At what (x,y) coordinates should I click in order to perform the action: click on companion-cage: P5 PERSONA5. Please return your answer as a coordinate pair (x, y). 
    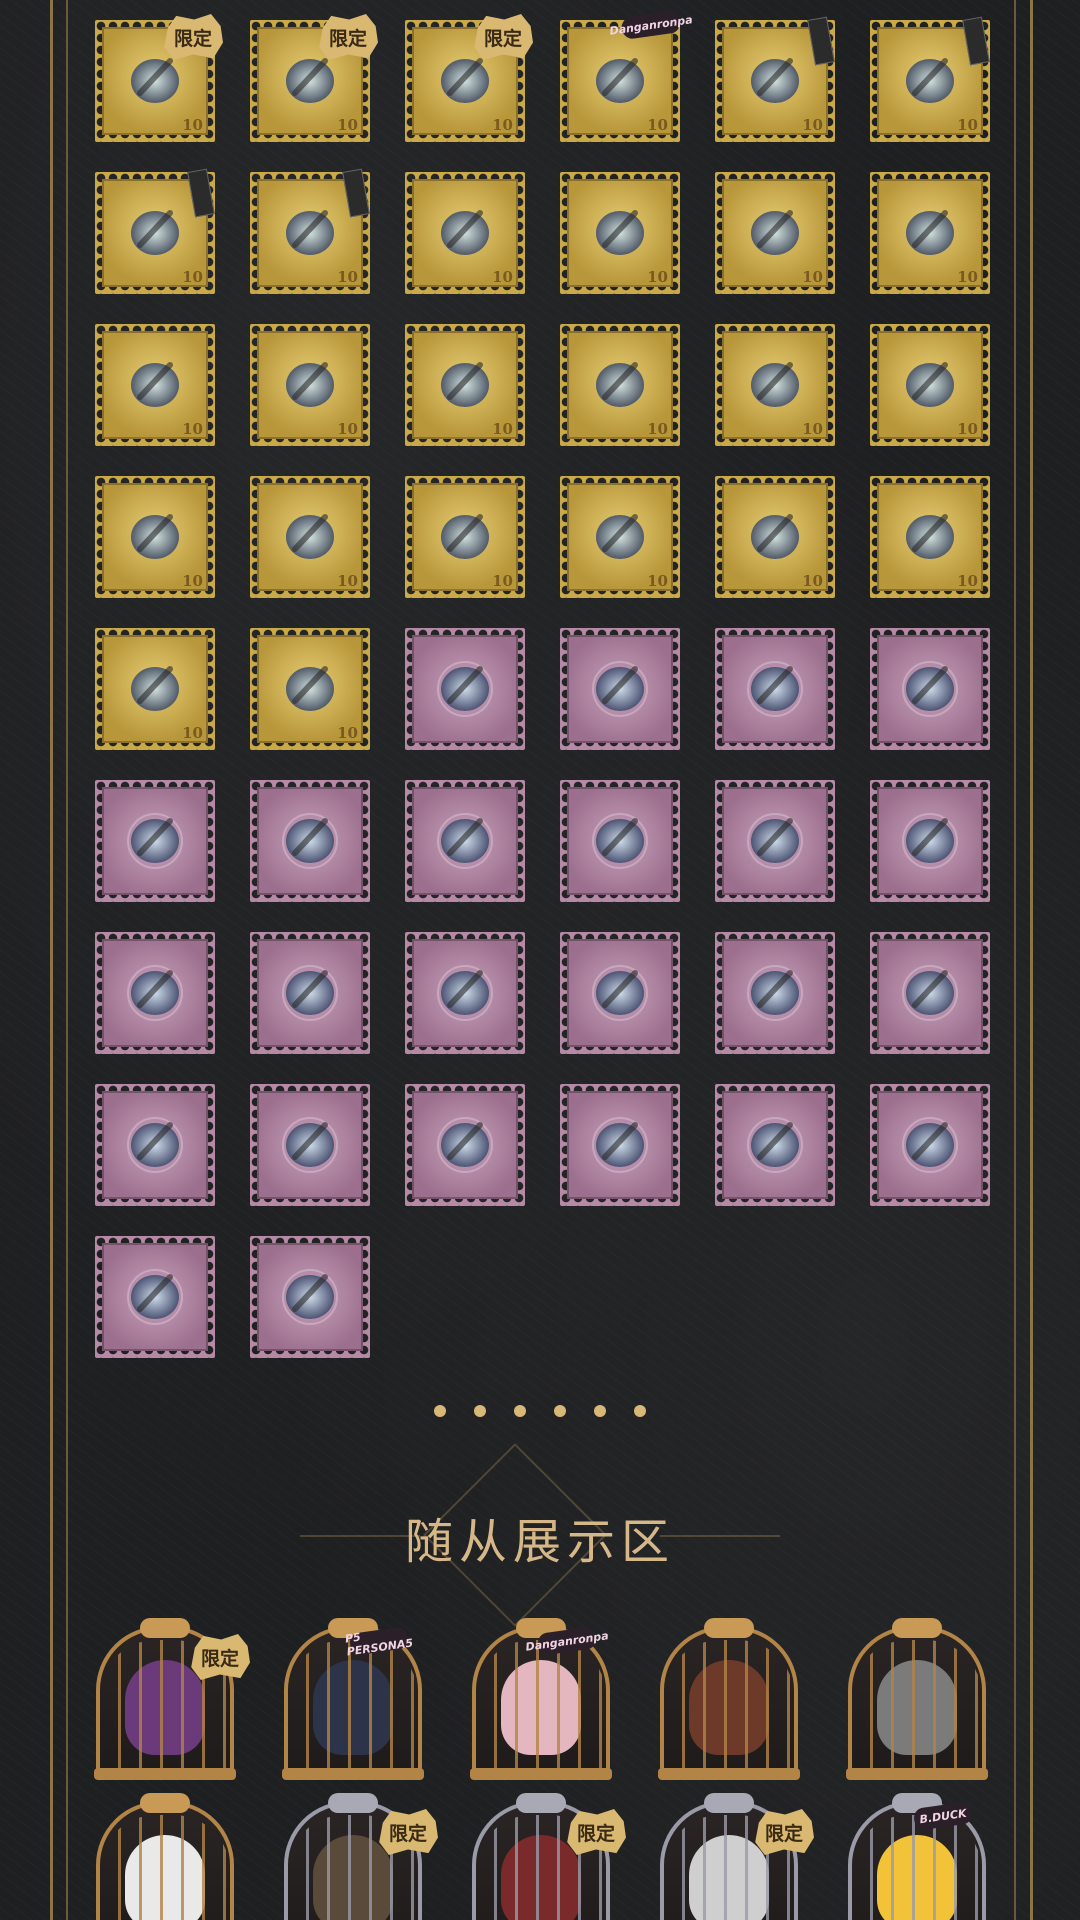
    Looking at the image, I should click on (353, 1699).